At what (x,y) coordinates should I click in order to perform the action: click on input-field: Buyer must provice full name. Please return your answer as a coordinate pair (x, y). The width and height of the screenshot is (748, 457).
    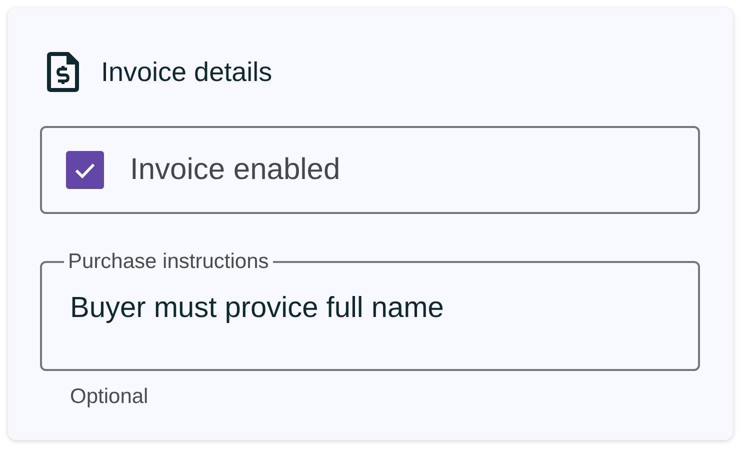
    Looking at the image, I should click on (370, 308).